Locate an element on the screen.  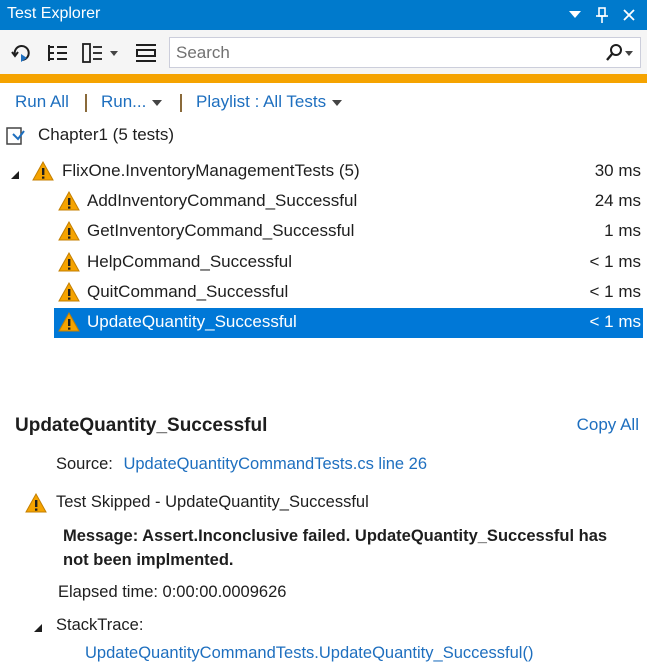
test-row: GetInventoryCommand_Successful 1 ms is located at coordinates (348, 232).